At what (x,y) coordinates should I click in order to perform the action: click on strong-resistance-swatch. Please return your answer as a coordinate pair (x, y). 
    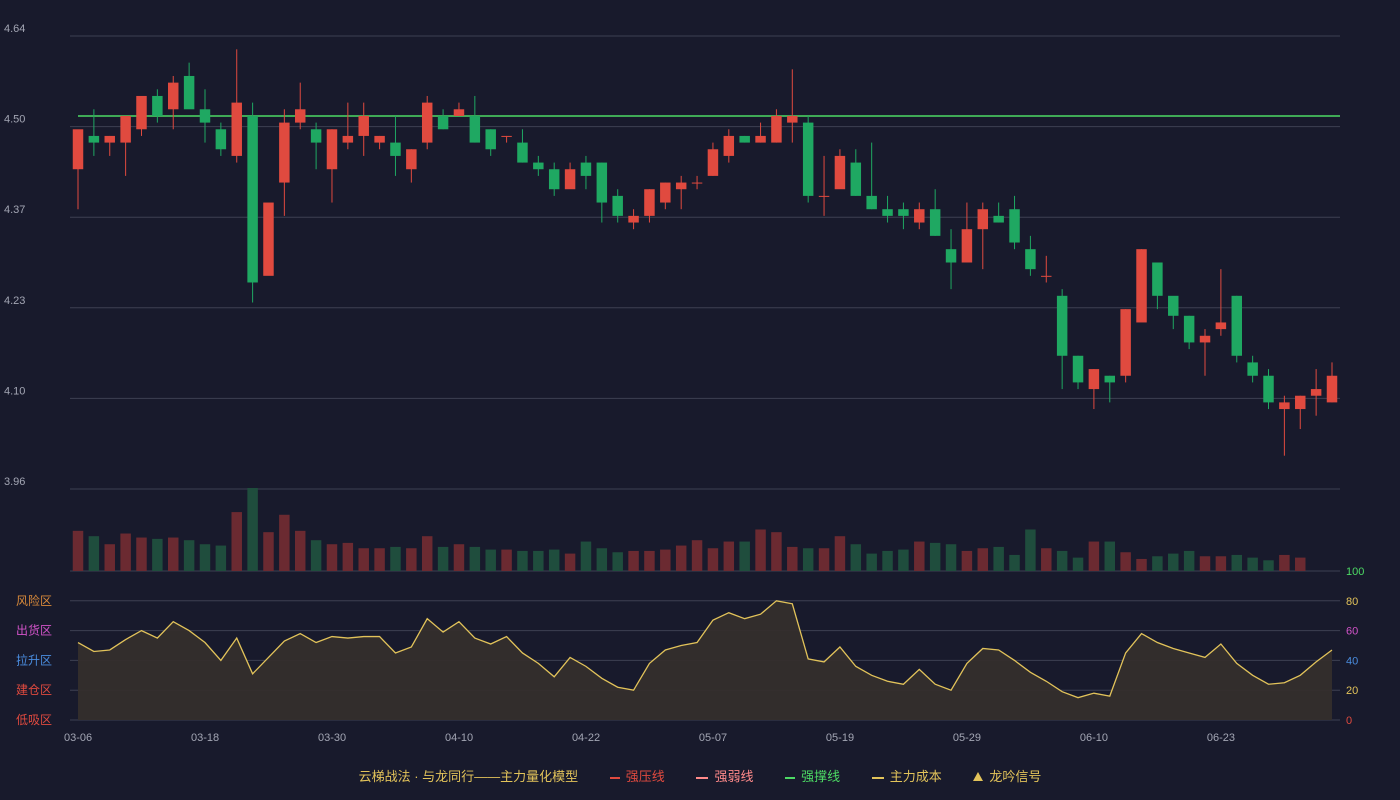
    Looking at the image, I should click on (614, 777).